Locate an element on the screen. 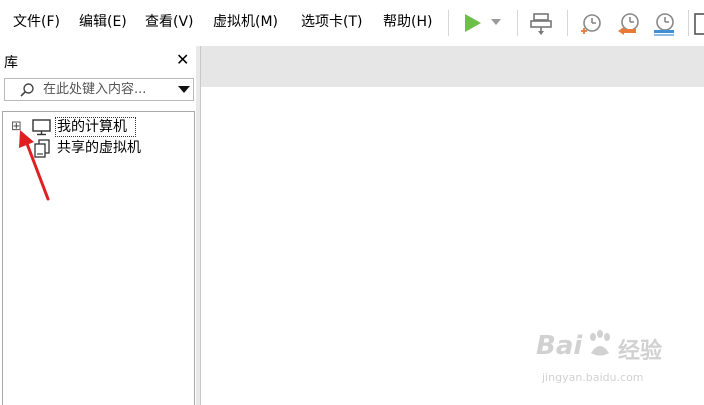  watermark-url: jingyan.baidu.com is located at coordinates (593, 377).